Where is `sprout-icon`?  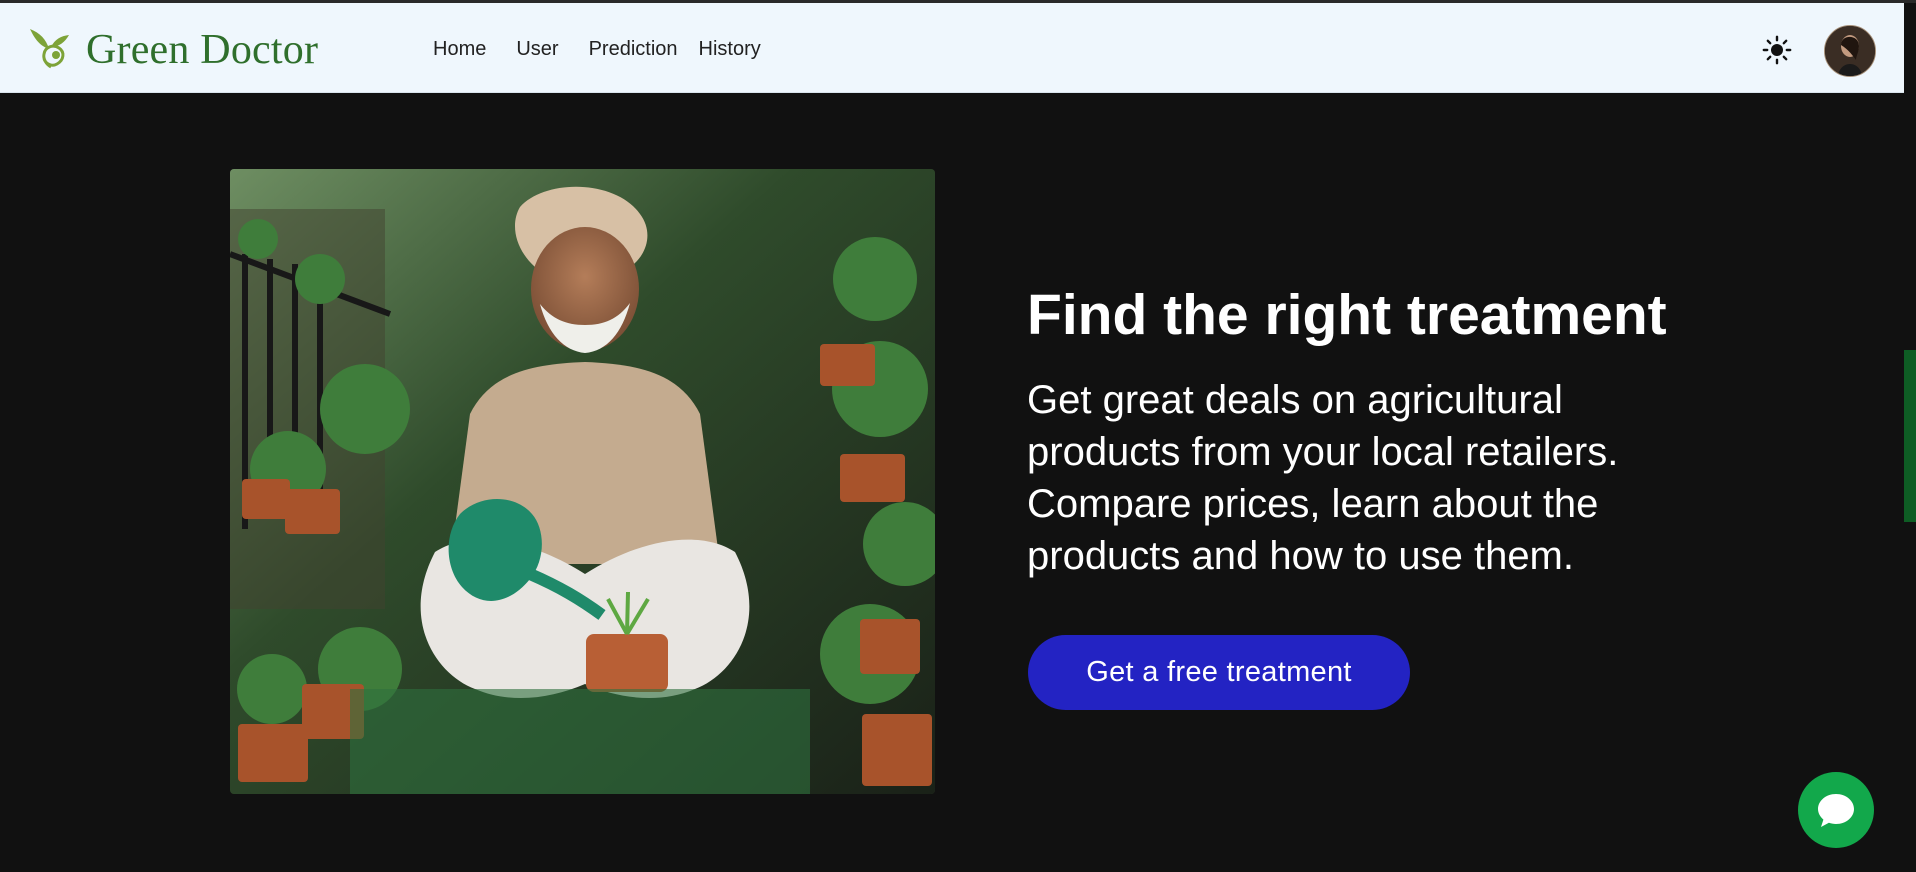
sprout-icon is located at coordinates (49, 49).